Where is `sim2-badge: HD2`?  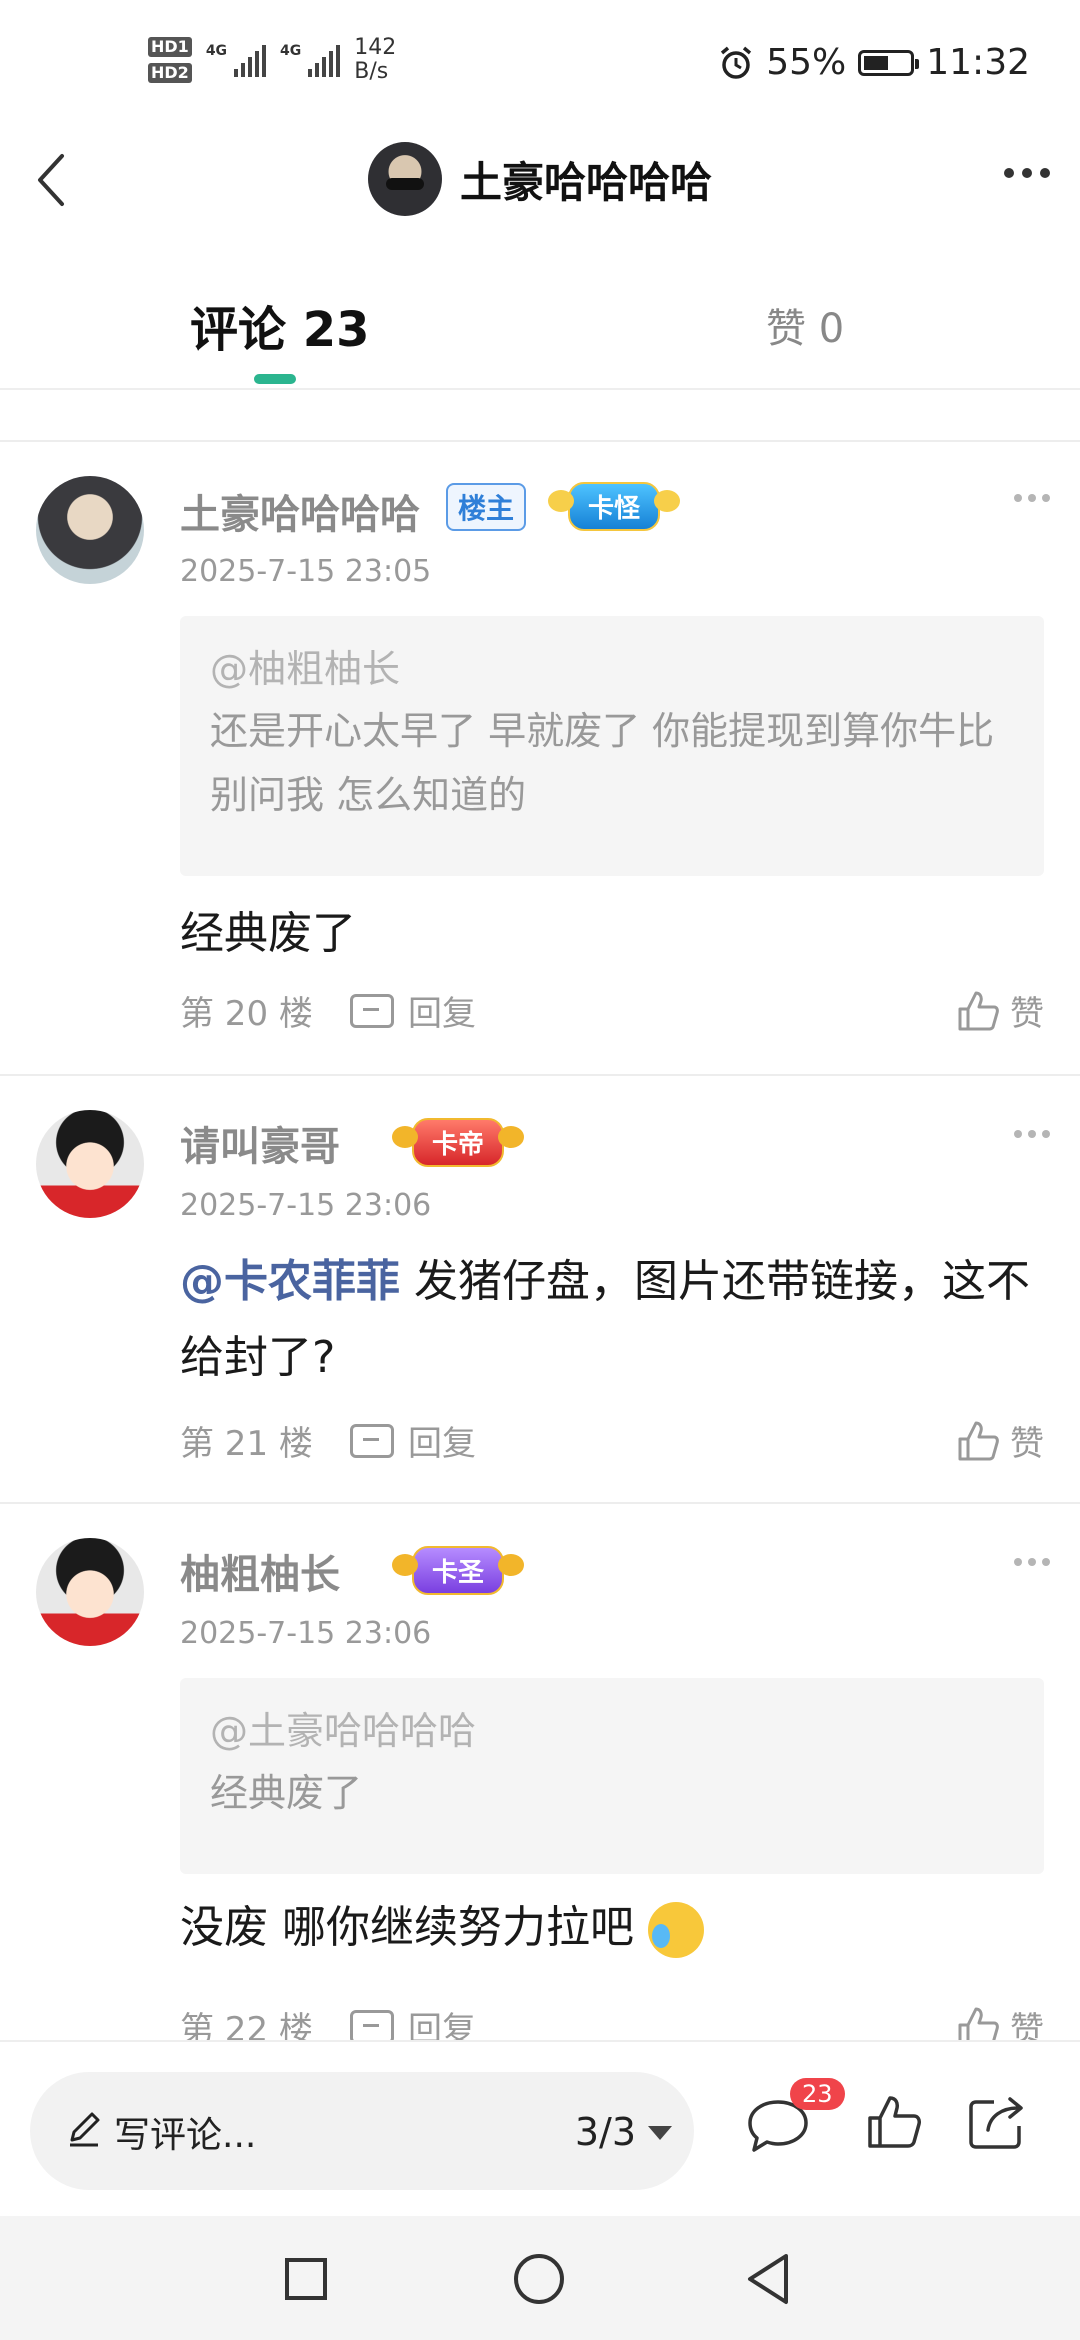
sim2-badge: HD2 is located at coordinates (170, 73).